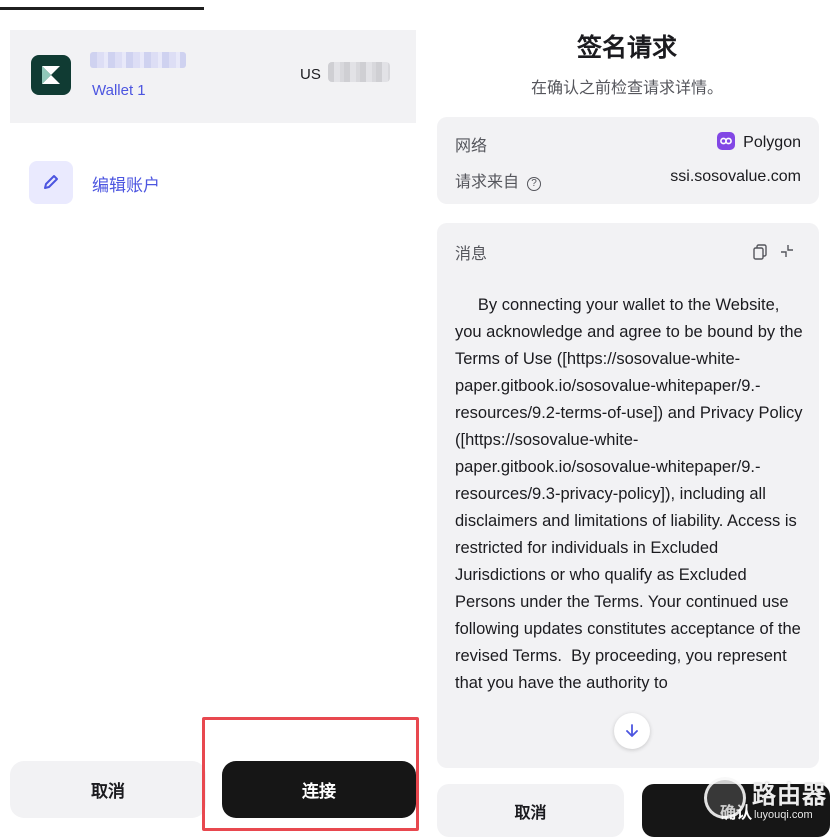 This screenshot has width=838, height=838. I want to click on network-name: Polygon, so click(772, 142).